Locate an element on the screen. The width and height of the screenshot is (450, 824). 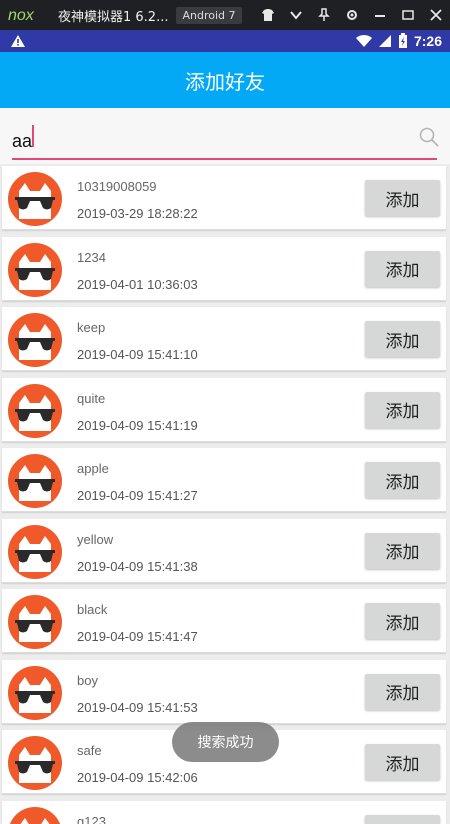
friend-time: 2019-04-09 15:41:53 is located at coordinates (137, 707).